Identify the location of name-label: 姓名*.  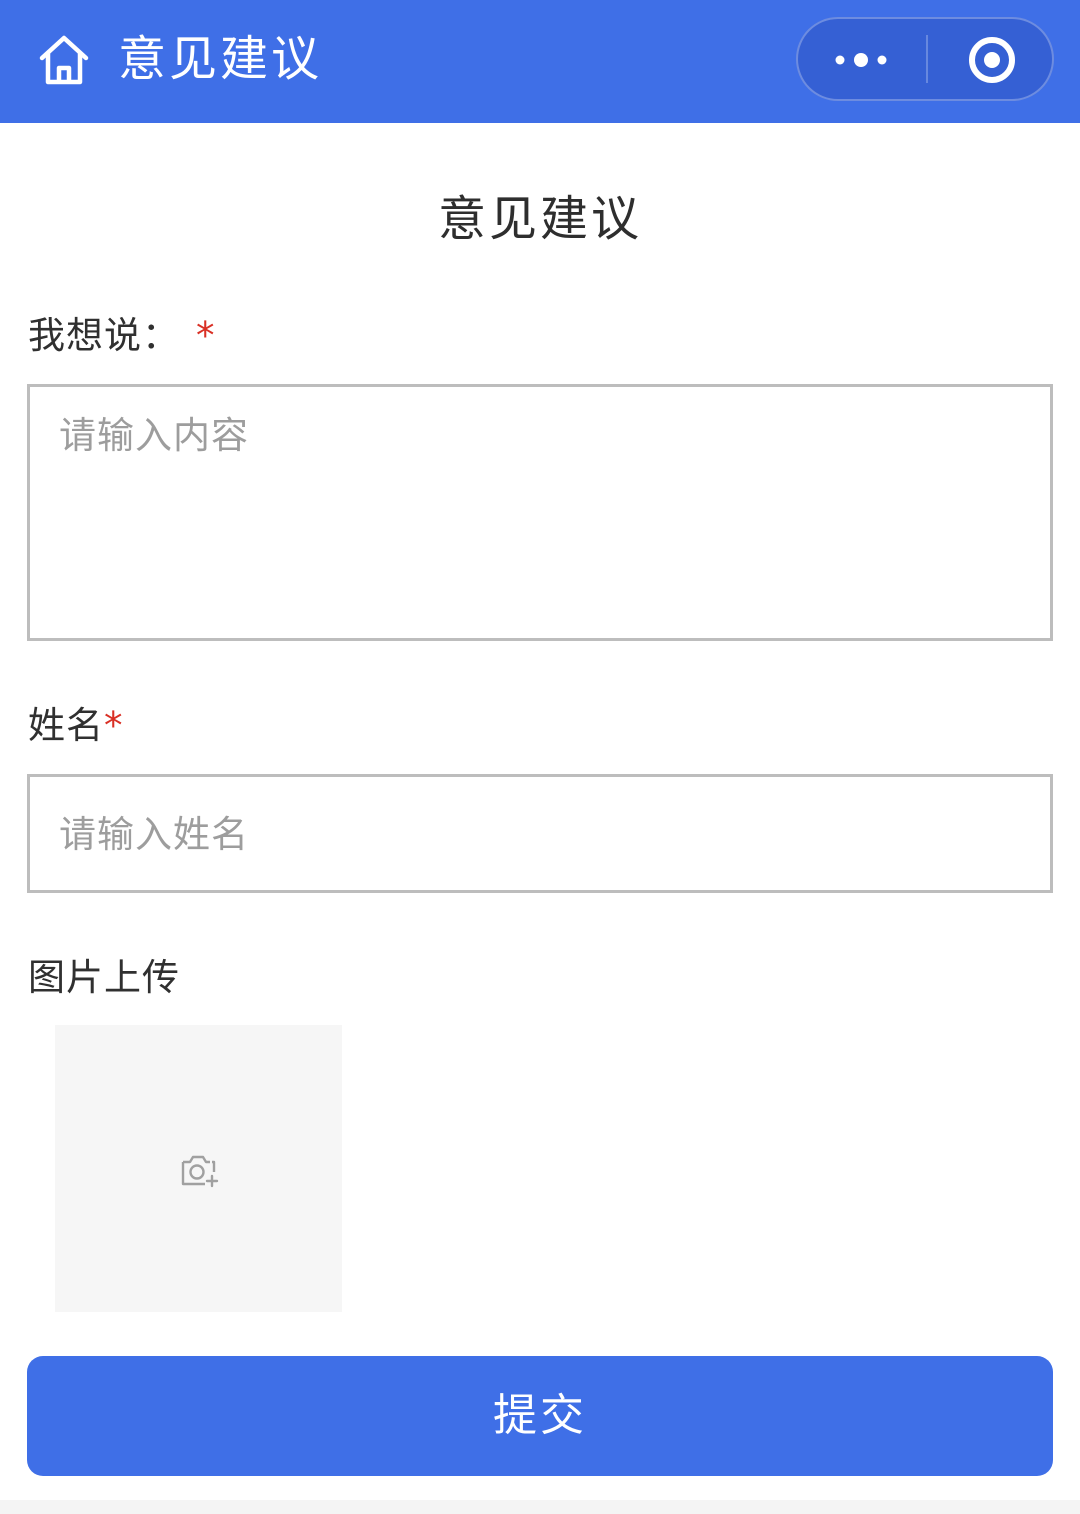
(76, 726).